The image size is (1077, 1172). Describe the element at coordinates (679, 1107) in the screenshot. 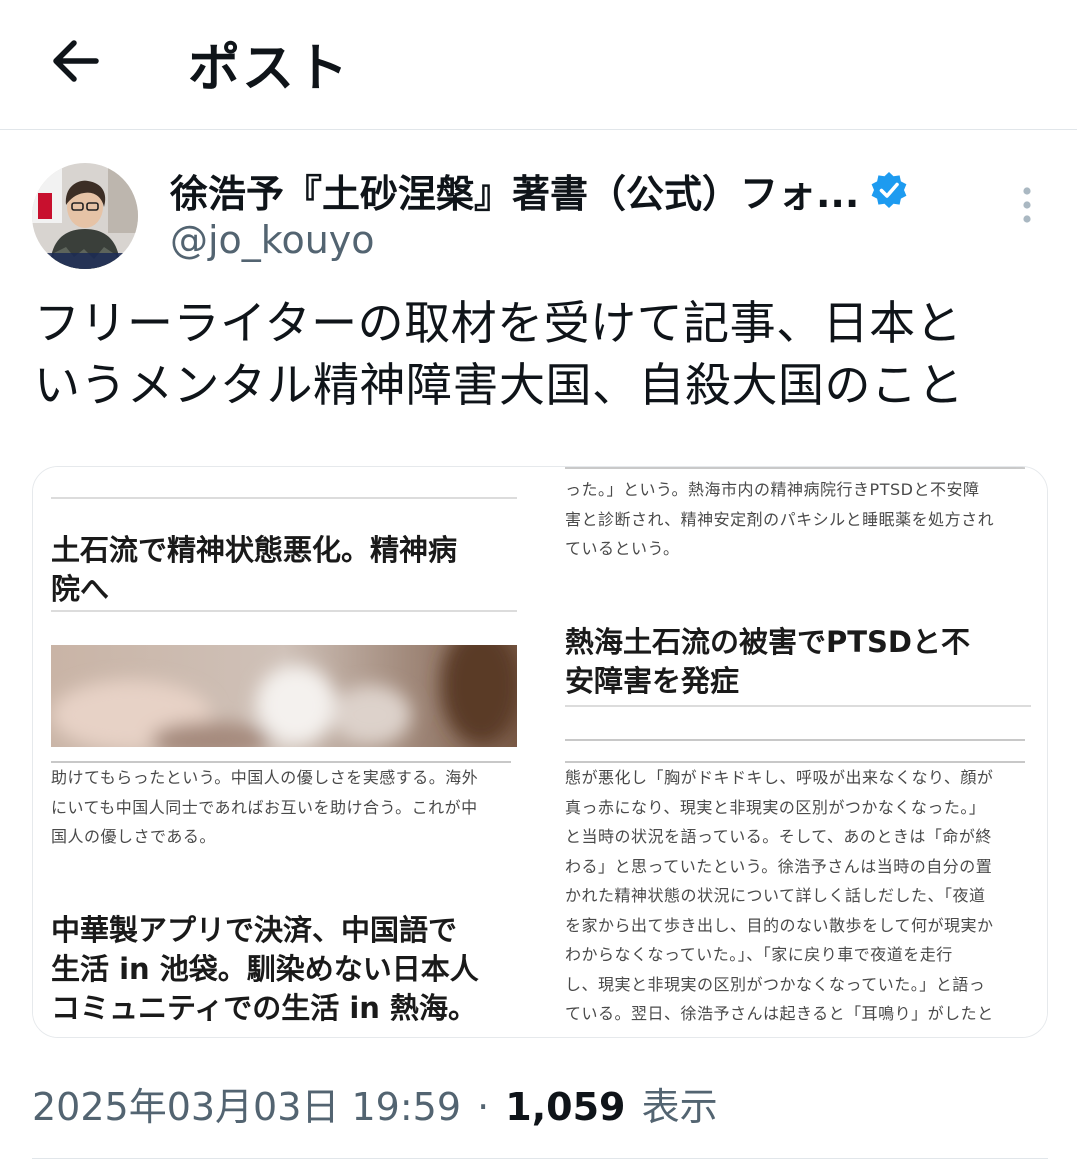

I see `views-label: 表示` at that location.